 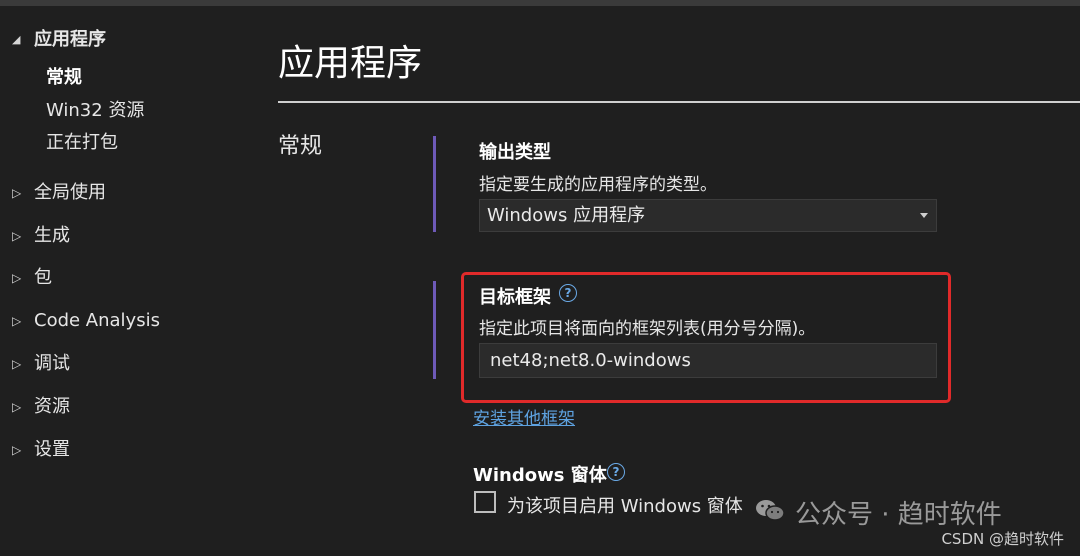 What do you see at coordinates (708, 215) in the screenshot?
I see `output-type-dropdown: Windows 应用程序` at bounding box center [708, 215].